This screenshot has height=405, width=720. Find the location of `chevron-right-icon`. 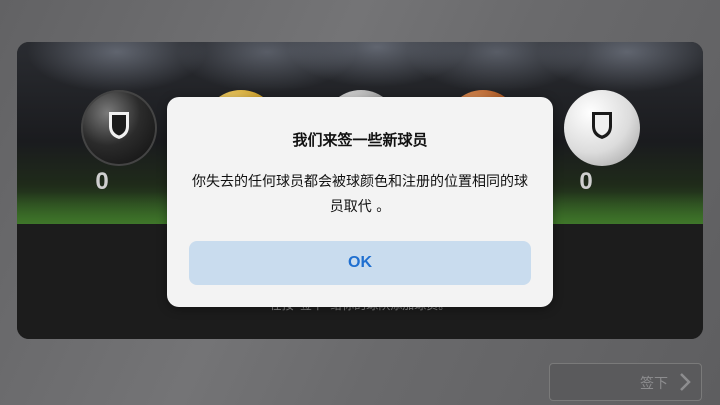

chevron-right-icon is located at coordinates (685, 382).